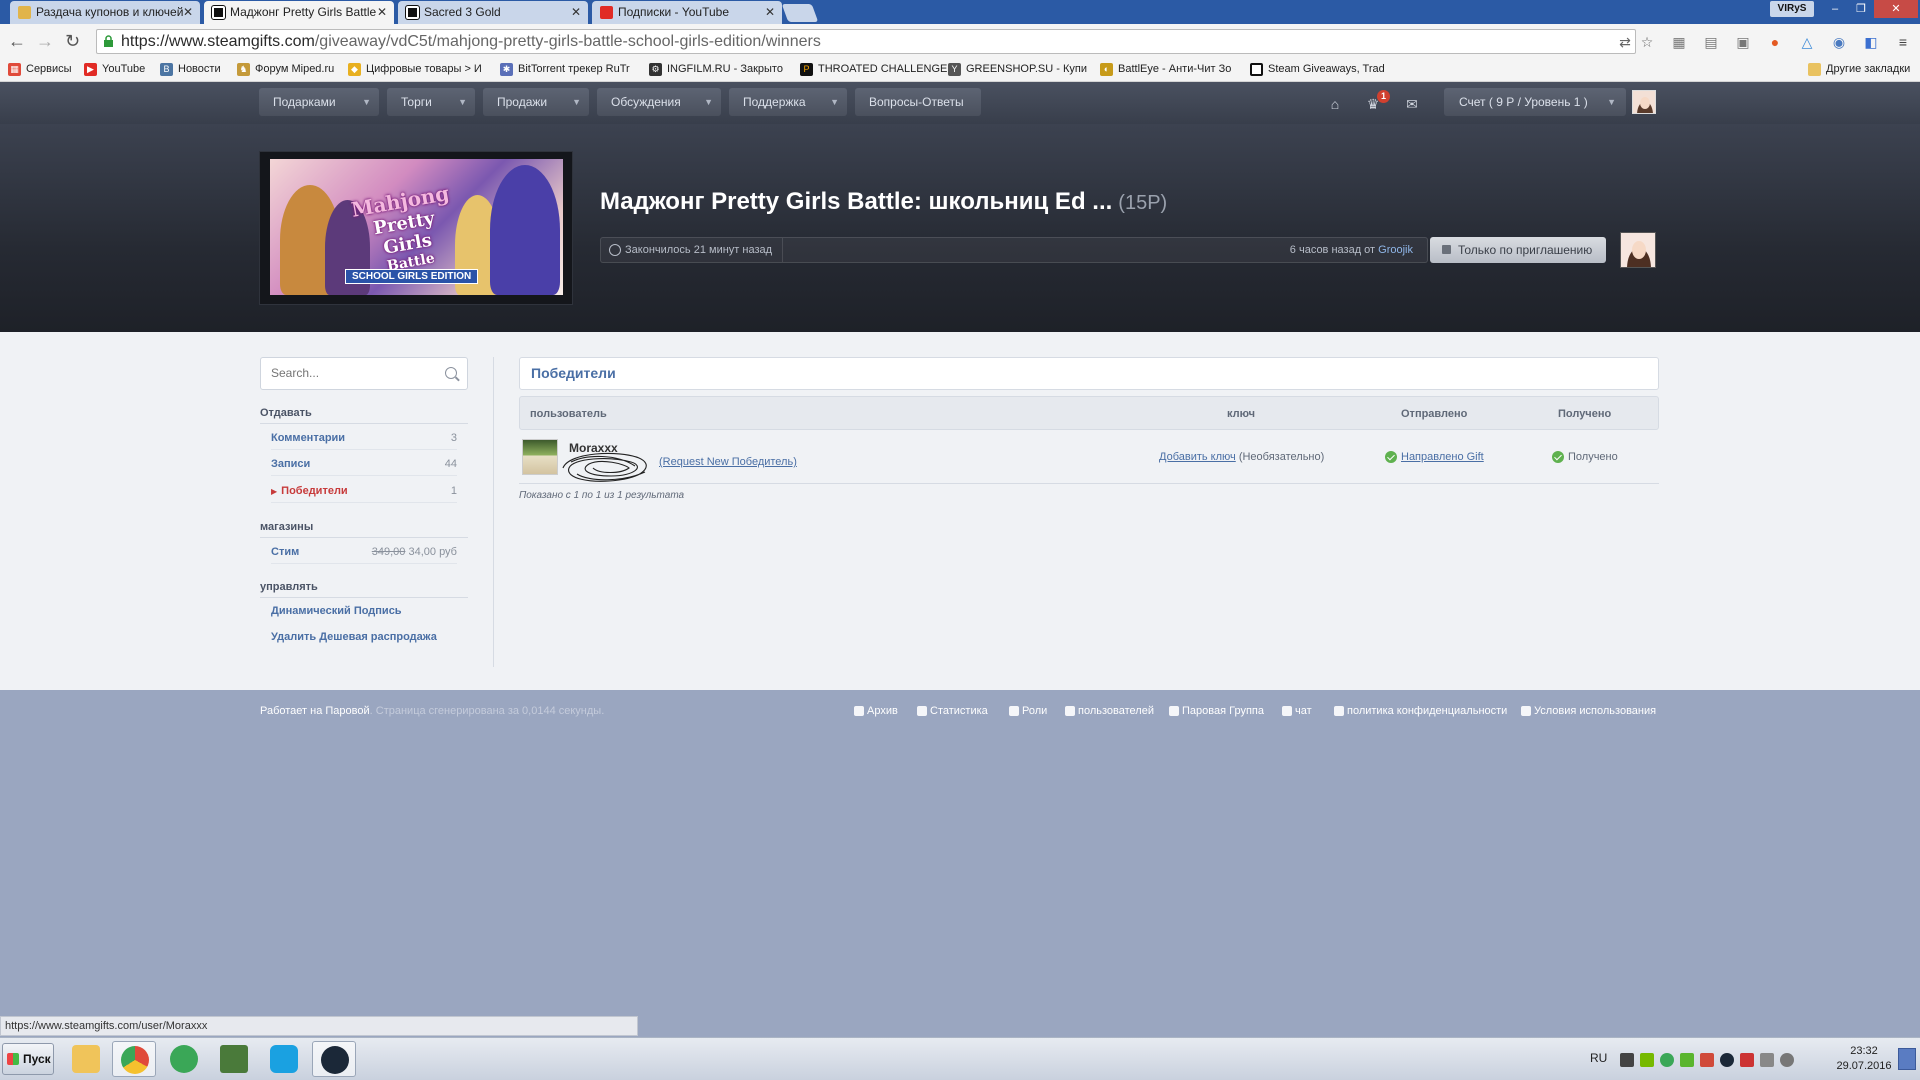 The image size is (1920, 1080). Describe the element at coordinates (788, 102) in the screenshot. I see `nav-support: Поддержка ▼` at that location.